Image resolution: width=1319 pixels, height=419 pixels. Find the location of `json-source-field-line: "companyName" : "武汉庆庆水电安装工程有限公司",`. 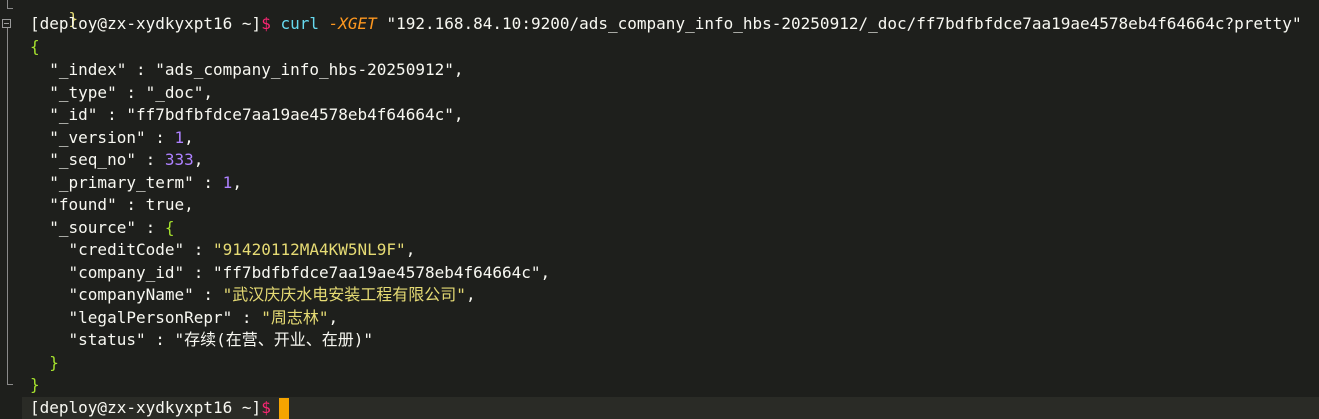

json-source-field-line: "companyName" : "武汉庆庆水电安装工程有限公司", is located at coordinates (272, 294).